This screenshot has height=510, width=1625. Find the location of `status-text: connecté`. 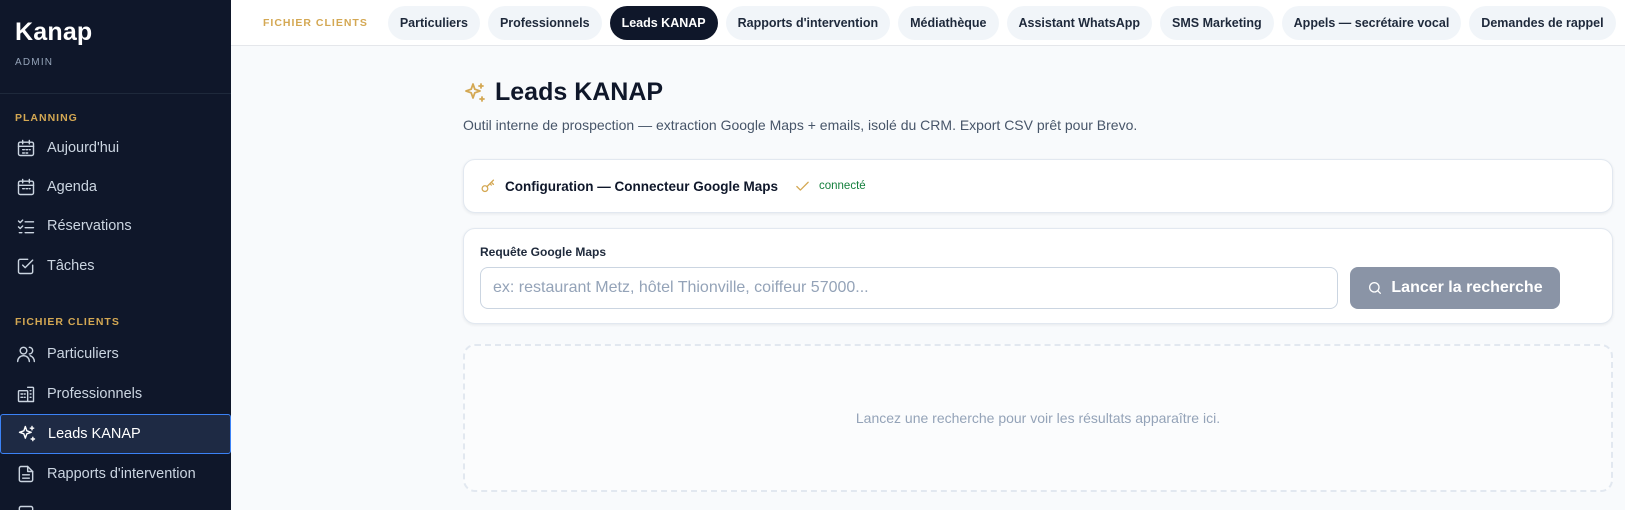

status-text: connecté is located at coordinates (842, 186).